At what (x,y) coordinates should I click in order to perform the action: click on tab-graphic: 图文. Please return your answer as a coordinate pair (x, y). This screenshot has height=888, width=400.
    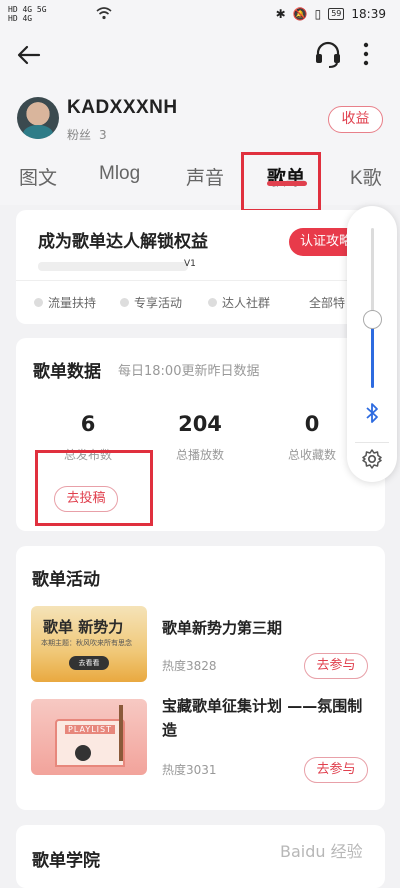
    Looking at the image, I should click on (38, 176).